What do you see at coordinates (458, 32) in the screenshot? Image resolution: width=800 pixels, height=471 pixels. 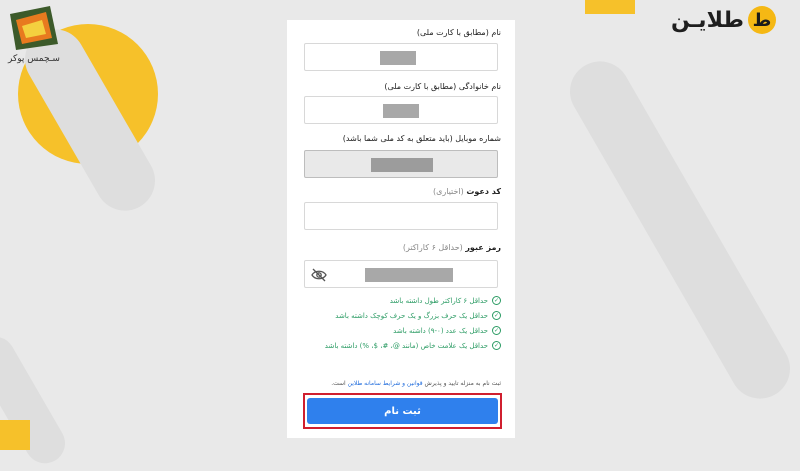 I see `first-name-label: نام (مطابق با کارت ملی)` at bounding box center [458, 32].